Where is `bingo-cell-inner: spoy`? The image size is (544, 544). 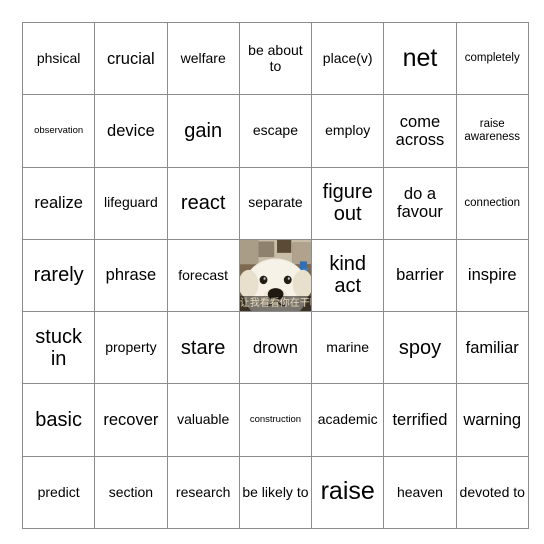
bingo-cell-inner: spoy is located at coordinates (420, 348).